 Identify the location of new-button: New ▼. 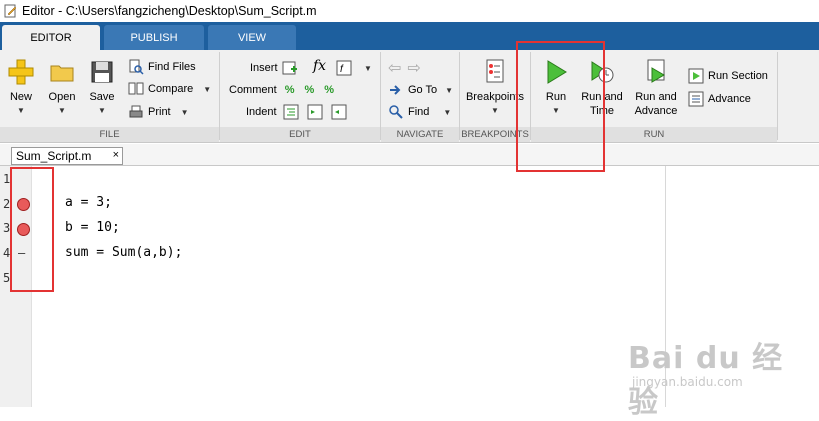
(21, 88).